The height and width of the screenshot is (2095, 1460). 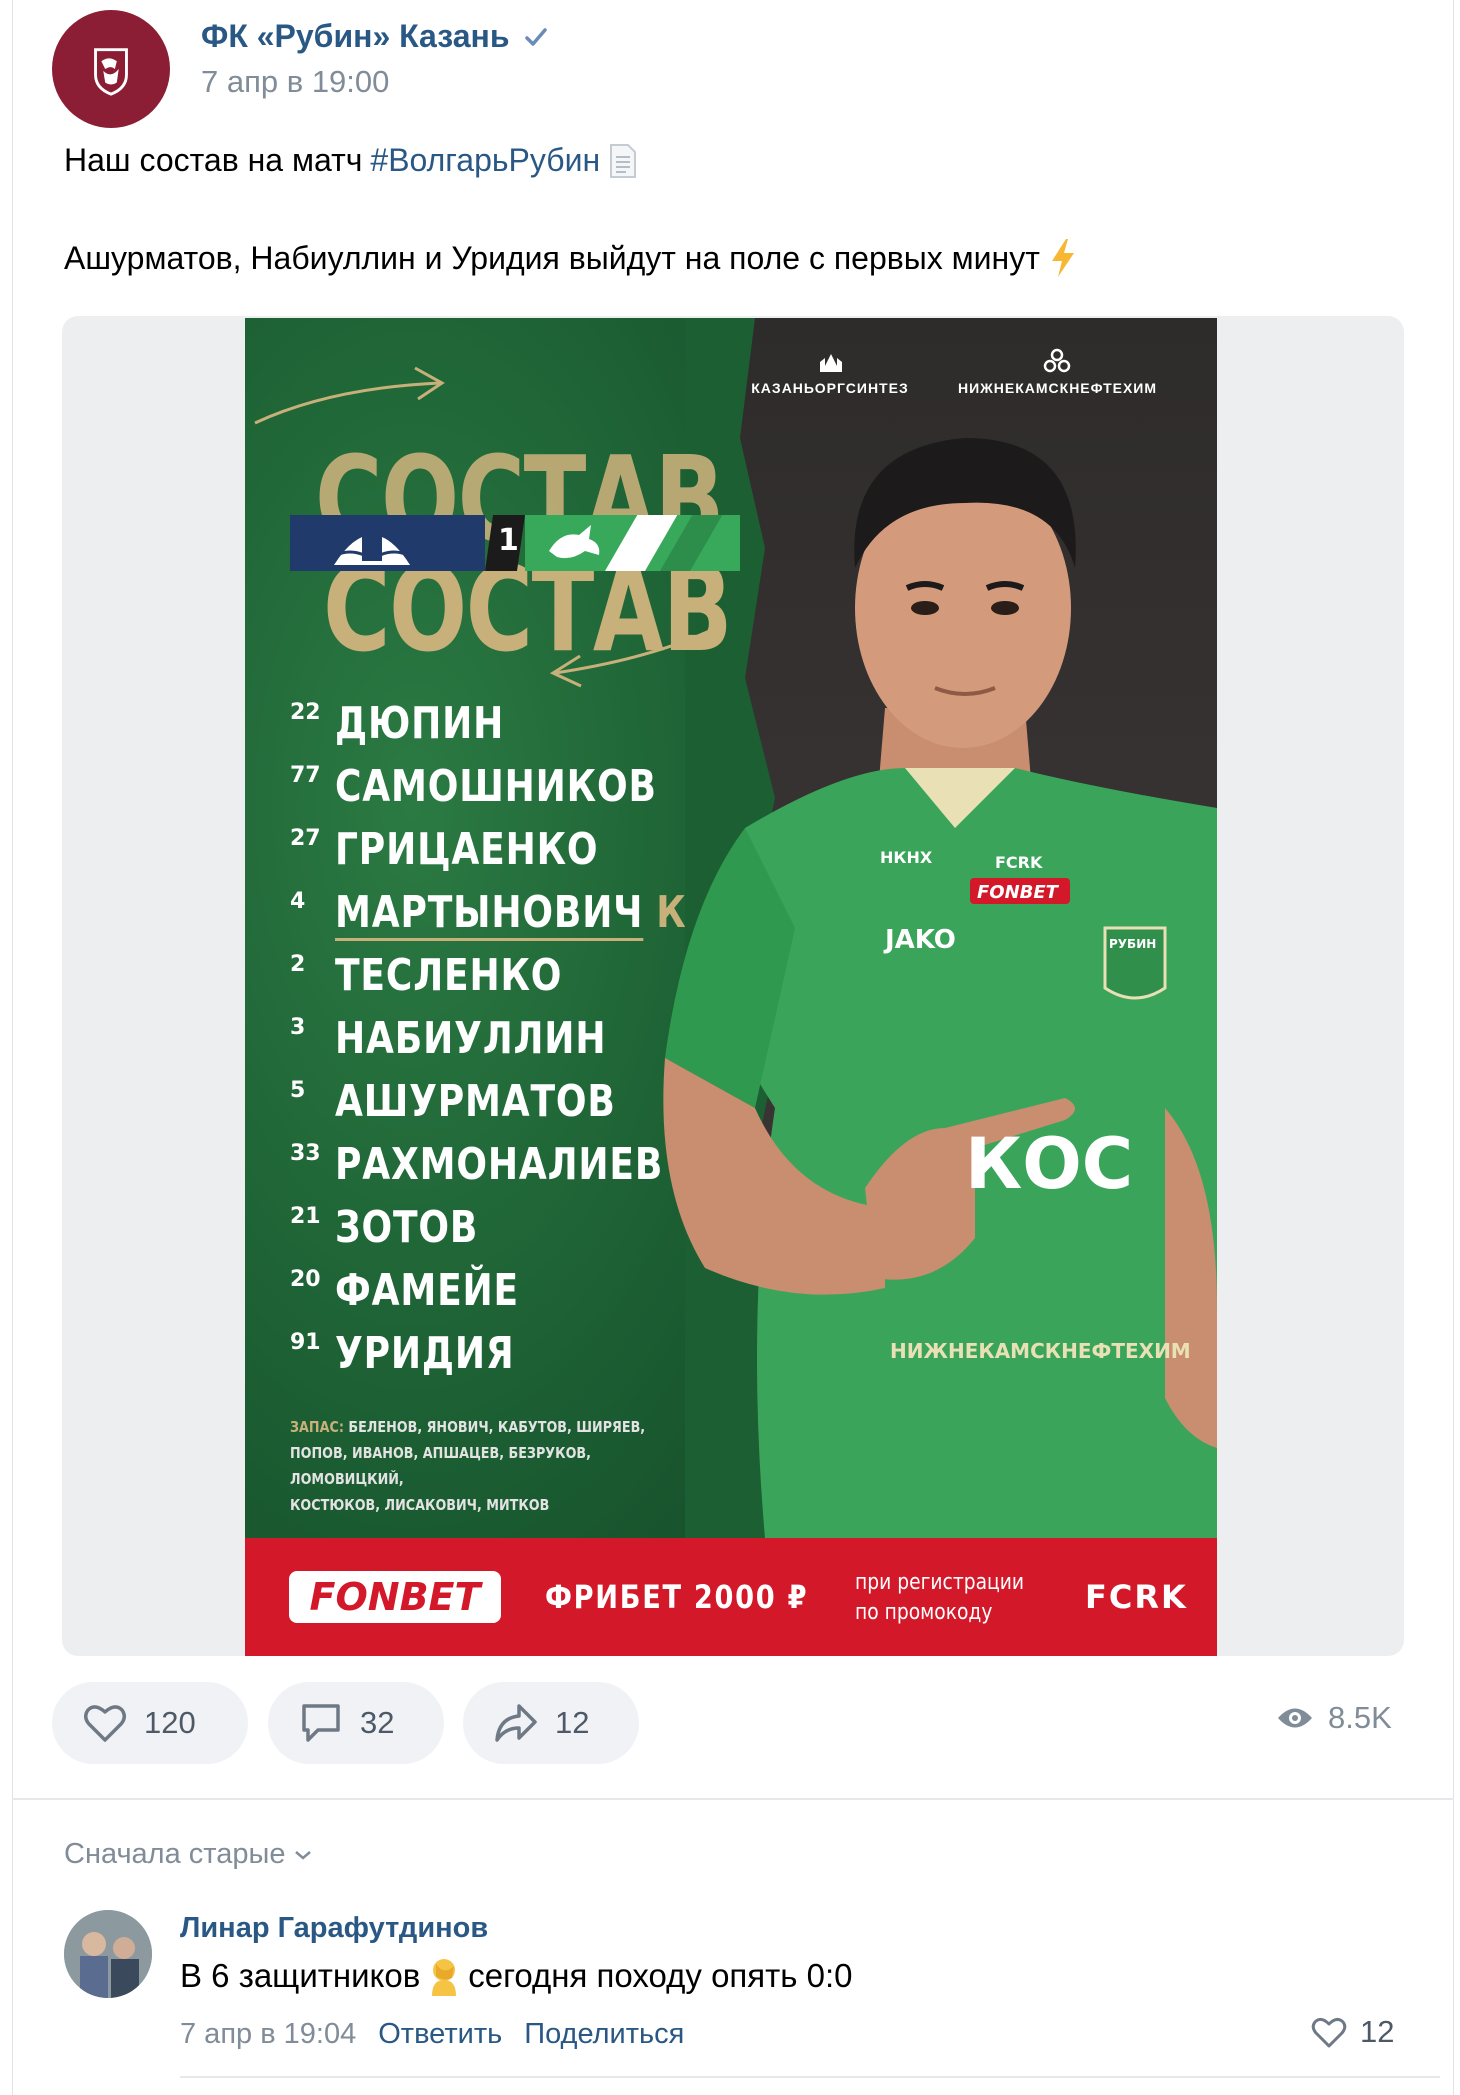 I want to click on subs-text: БЕЛЕНОВ, ЯНОВИЧ, КАБУТОВ, ШИРЯЕВ,, so click(x=497, y=1427).